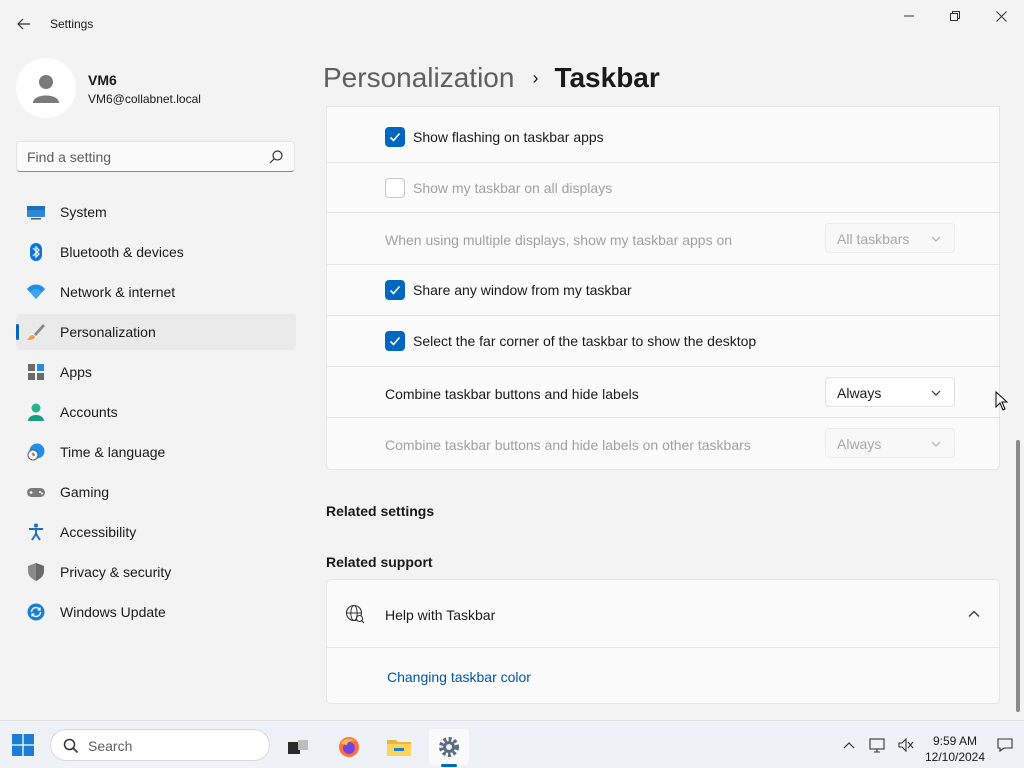 This screenshot has height=768, width=1024. Describe the element at coordinates (142, 157) in the screenshot. I see `search-input` at that location.